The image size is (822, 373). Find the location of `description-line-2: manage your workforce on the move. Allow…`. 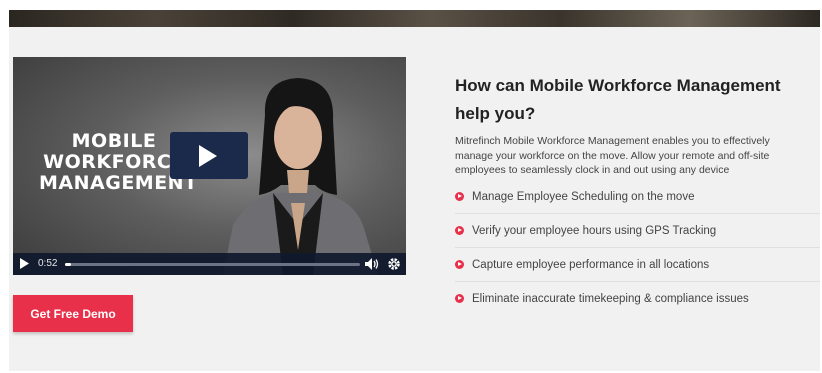

description-line-2: manage your workforce on the move. Allow… is located at coordinates (612, 155).